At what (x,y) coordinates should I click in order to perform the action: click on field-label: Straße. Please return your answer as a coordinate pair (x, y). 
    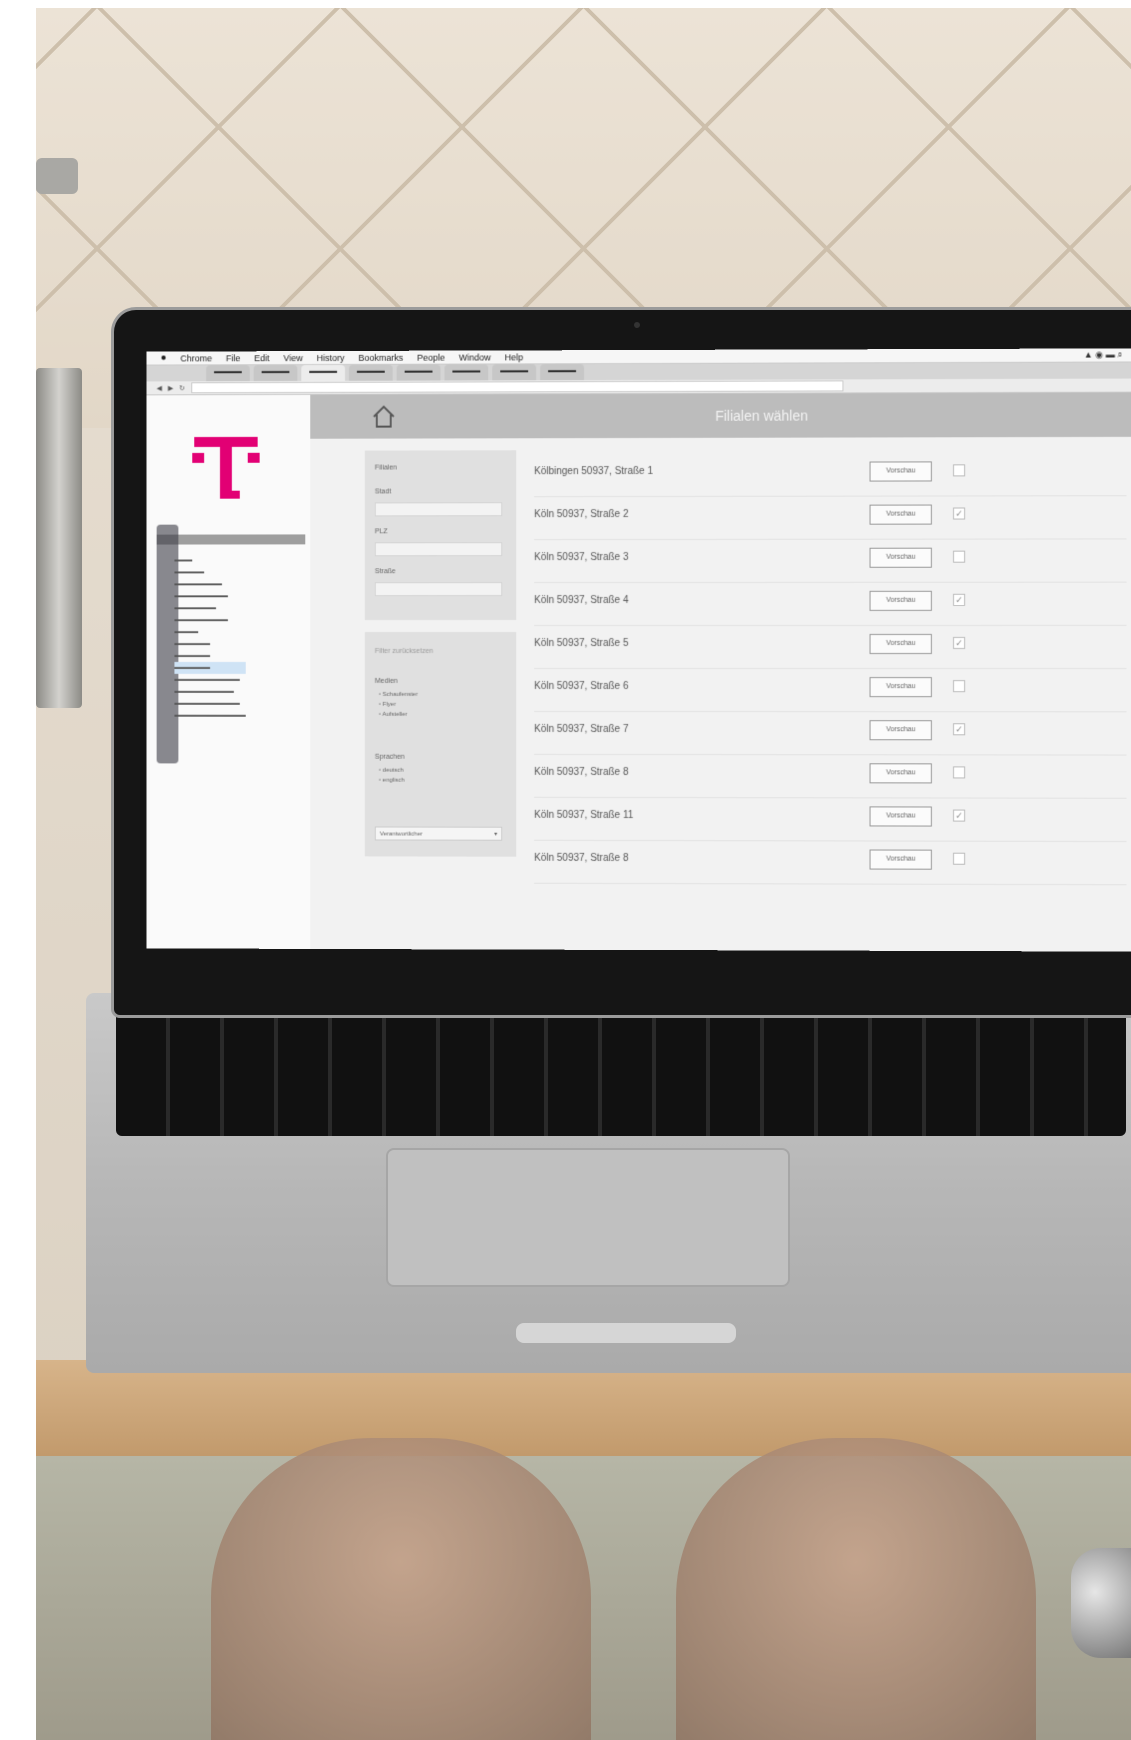
    Looking at the image, I should click on (385, 572).